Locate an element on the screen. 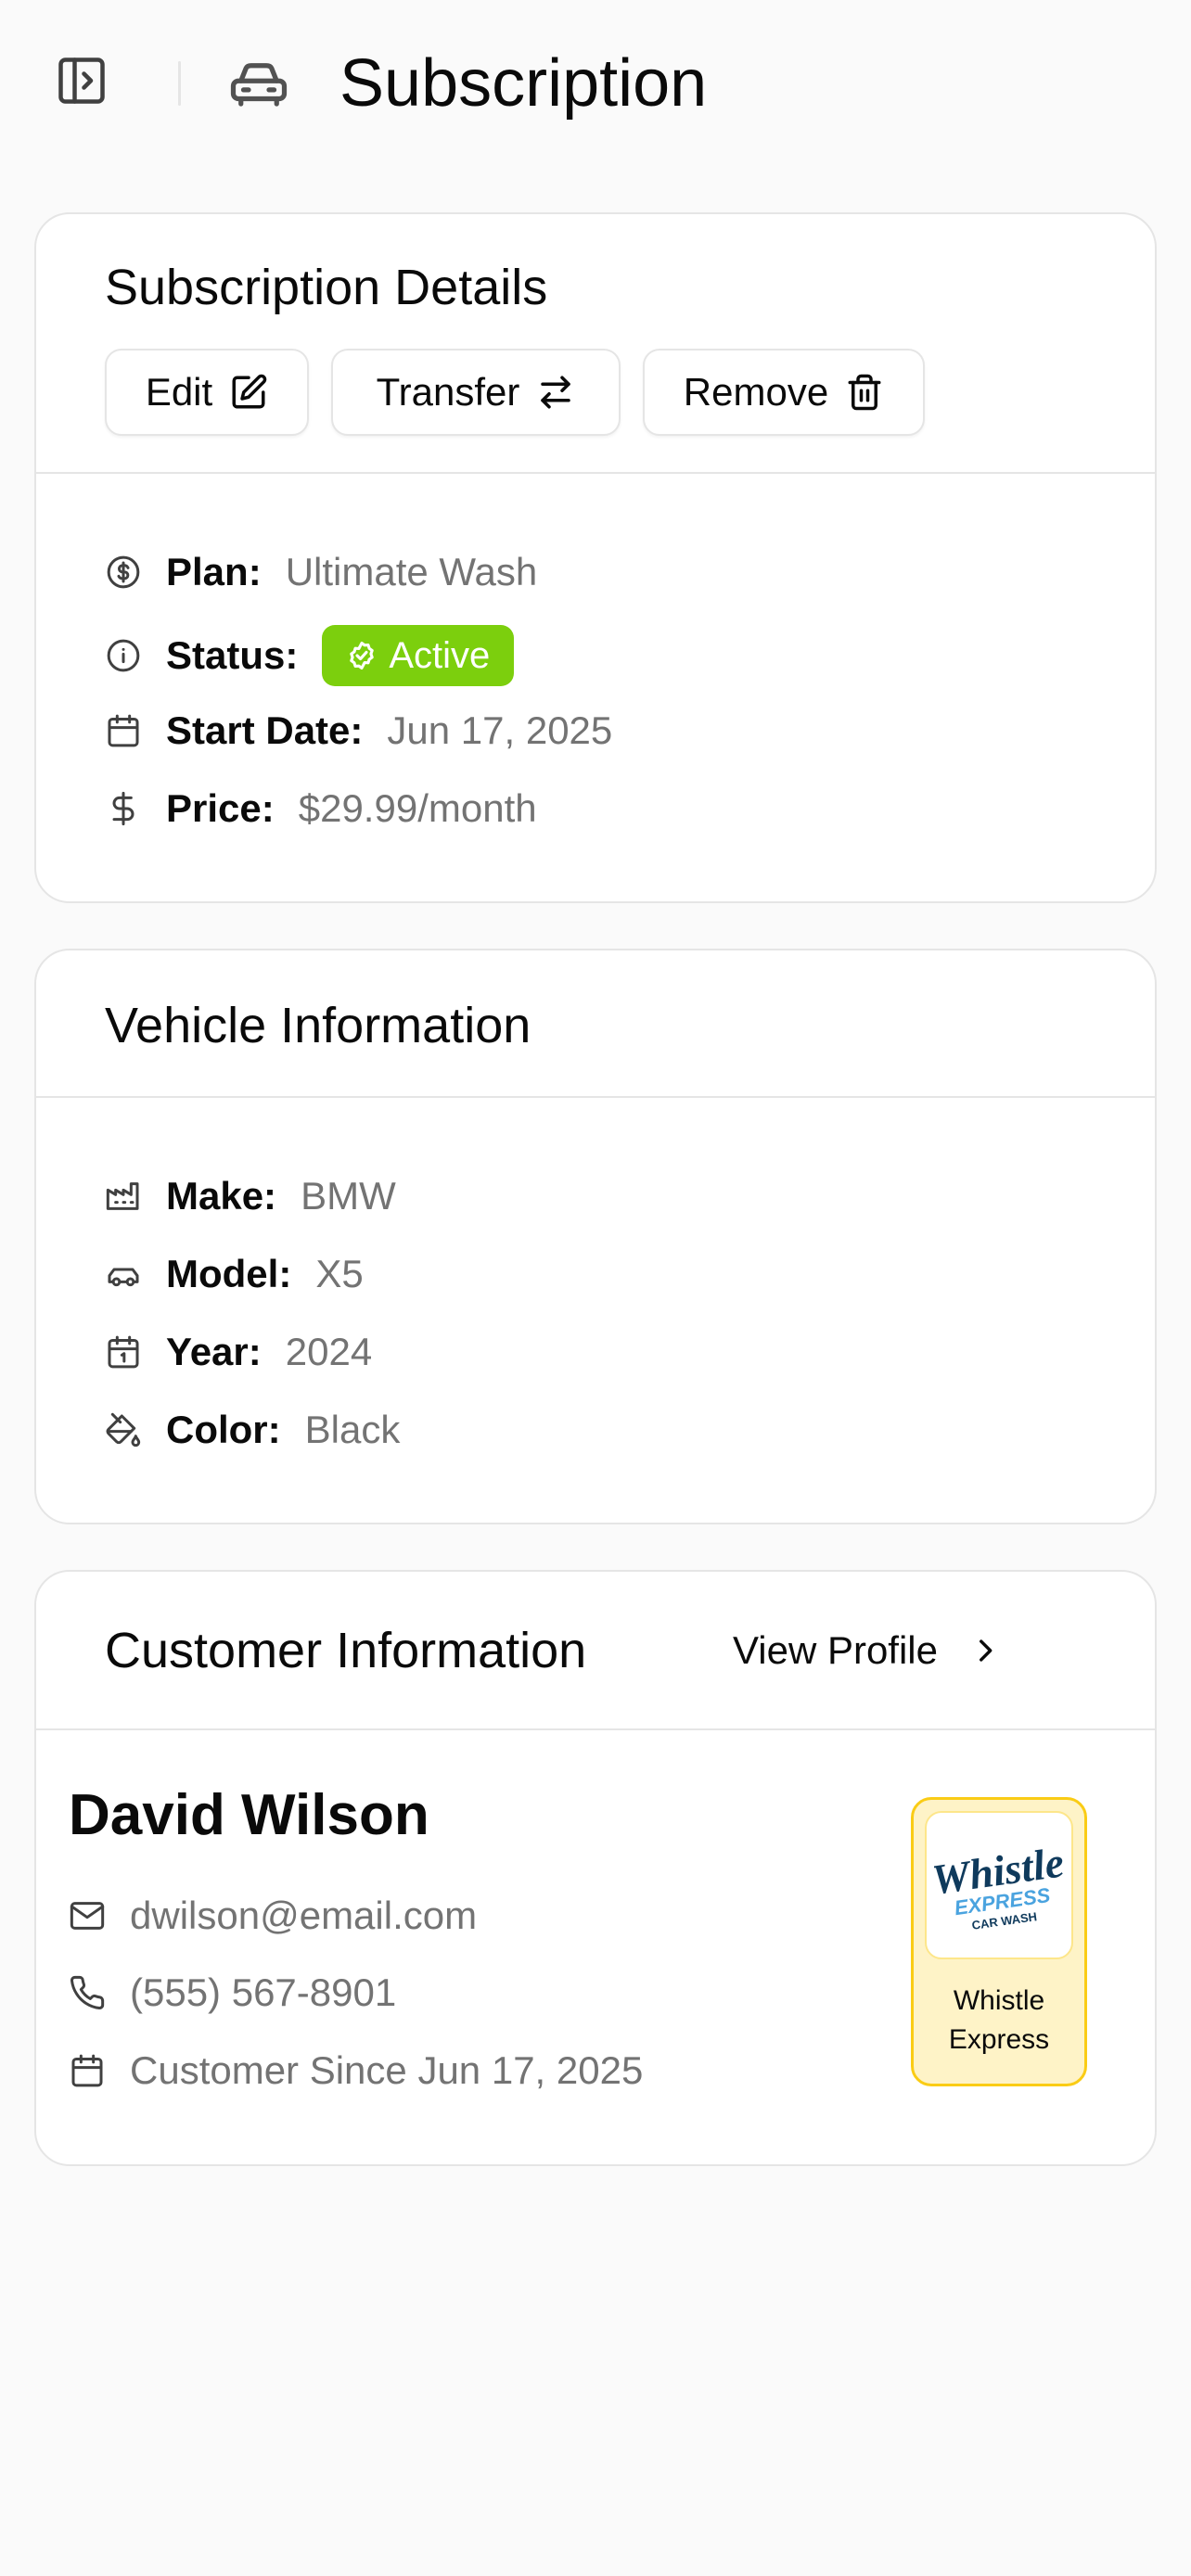  year-label: Year: is located at coordinates (214, 1351).